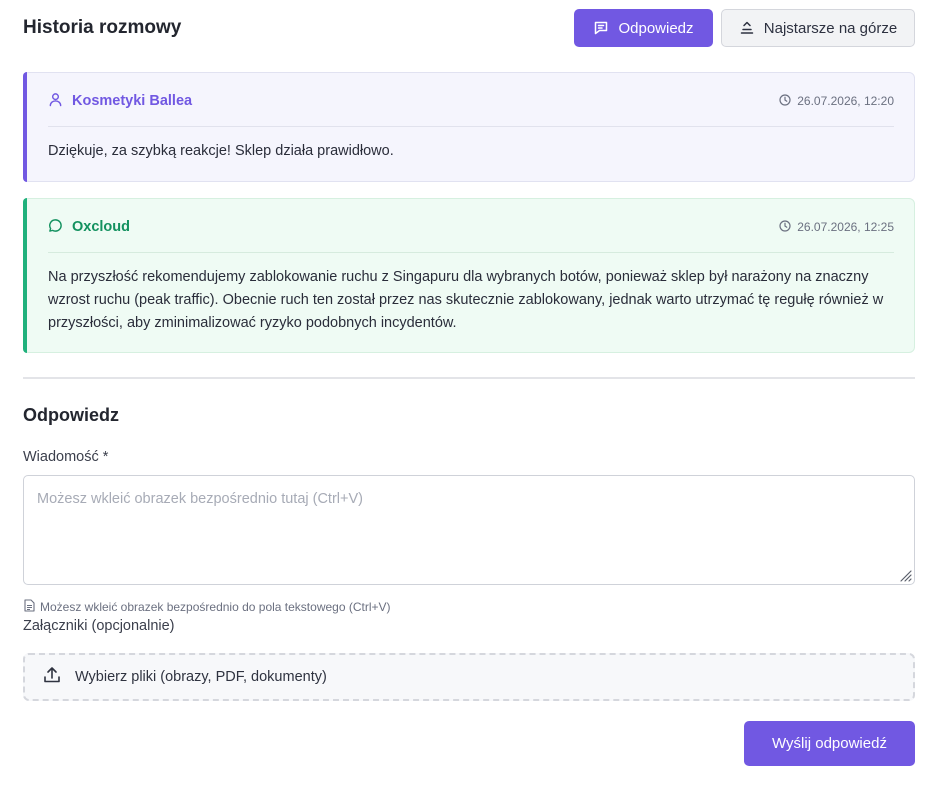 The width and height of the screenshot is (938, 792). What do you see at coordinates (471, 227) in the screenshot?
I see `message-header: Oxcloud 26.07.2026, 12:25` at bounding box center [471, 227].